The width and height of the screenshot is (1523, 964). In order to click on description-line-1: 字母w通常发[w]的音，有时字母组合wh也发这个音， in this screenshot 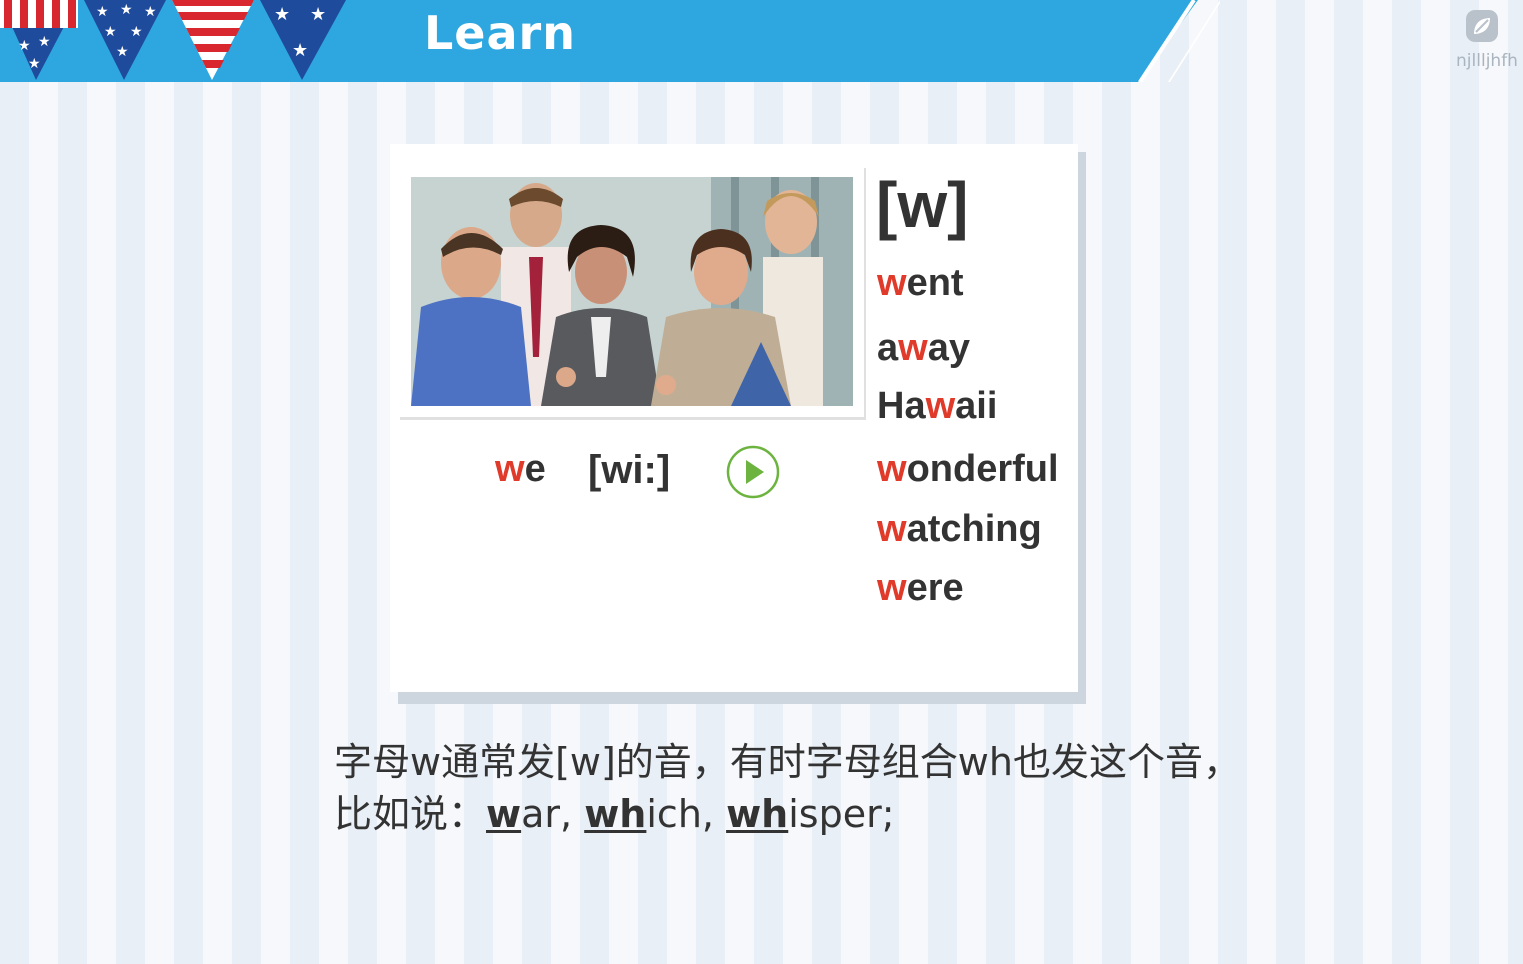, I will do `click(787, 762)`.